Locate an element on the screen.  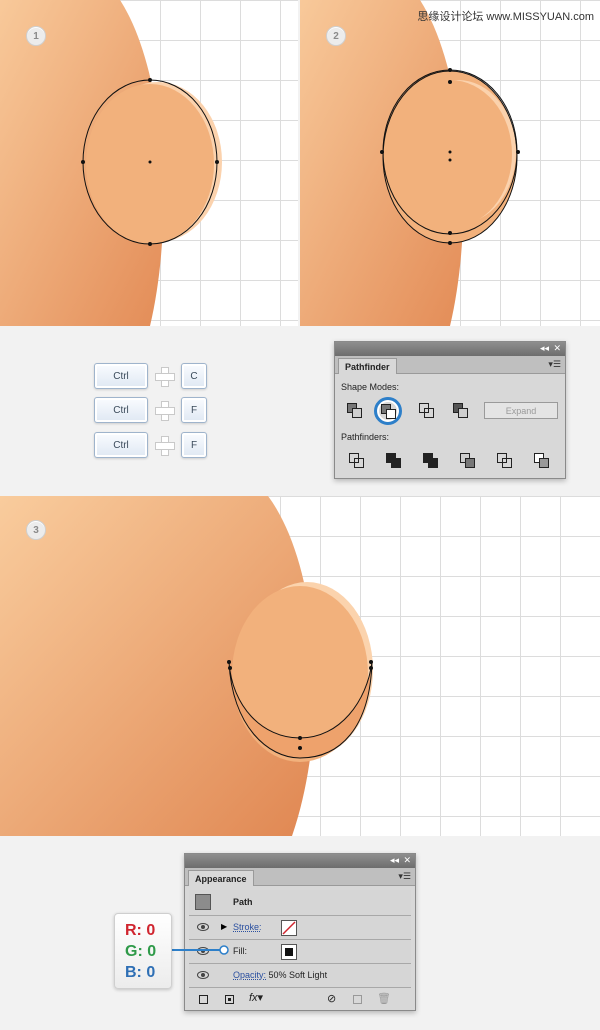
step-badge-3: 3 is located at coordinates (36, 530).